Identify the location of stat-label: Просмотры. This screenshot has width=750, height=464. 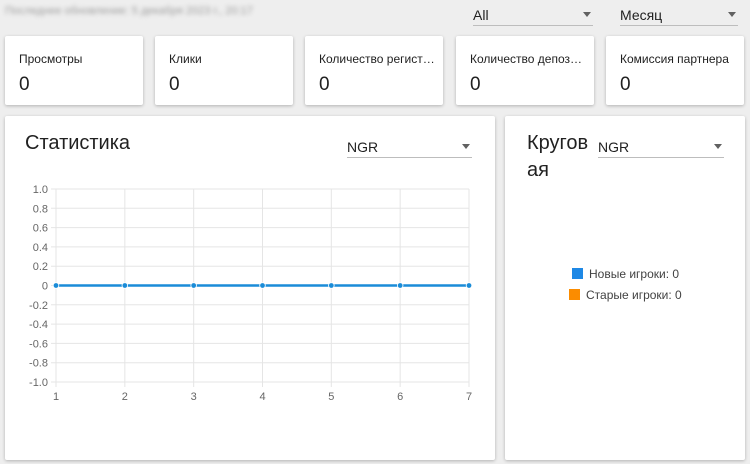
(51, 59).